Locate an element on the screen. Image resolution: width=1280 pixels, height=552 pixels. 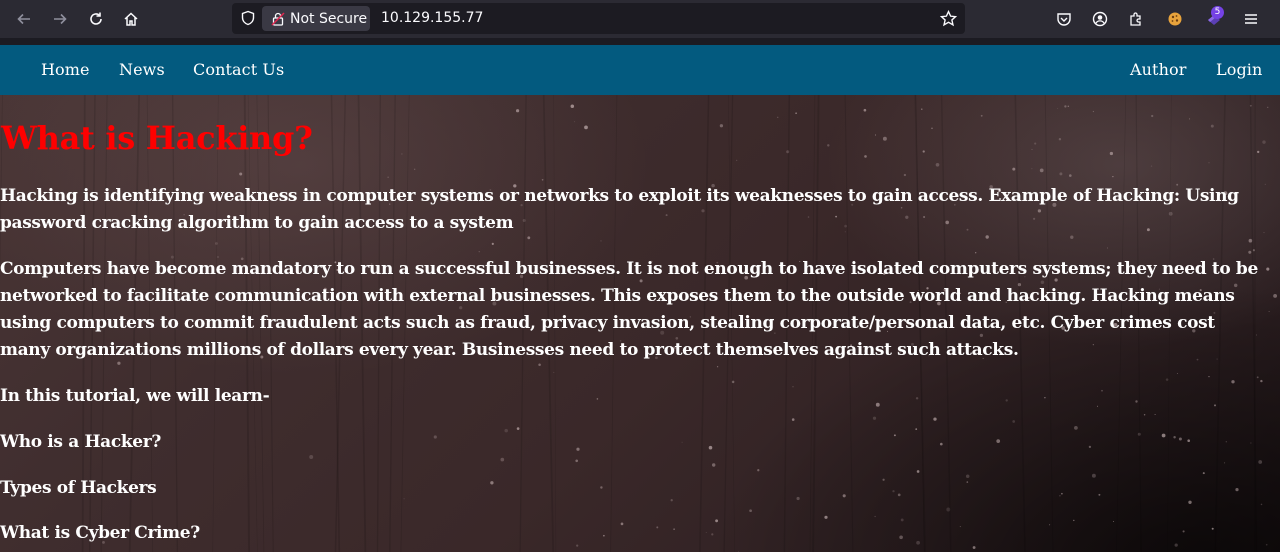
site-navbar: Home News Contact Us Author Login is located at coordinates (640, 70).